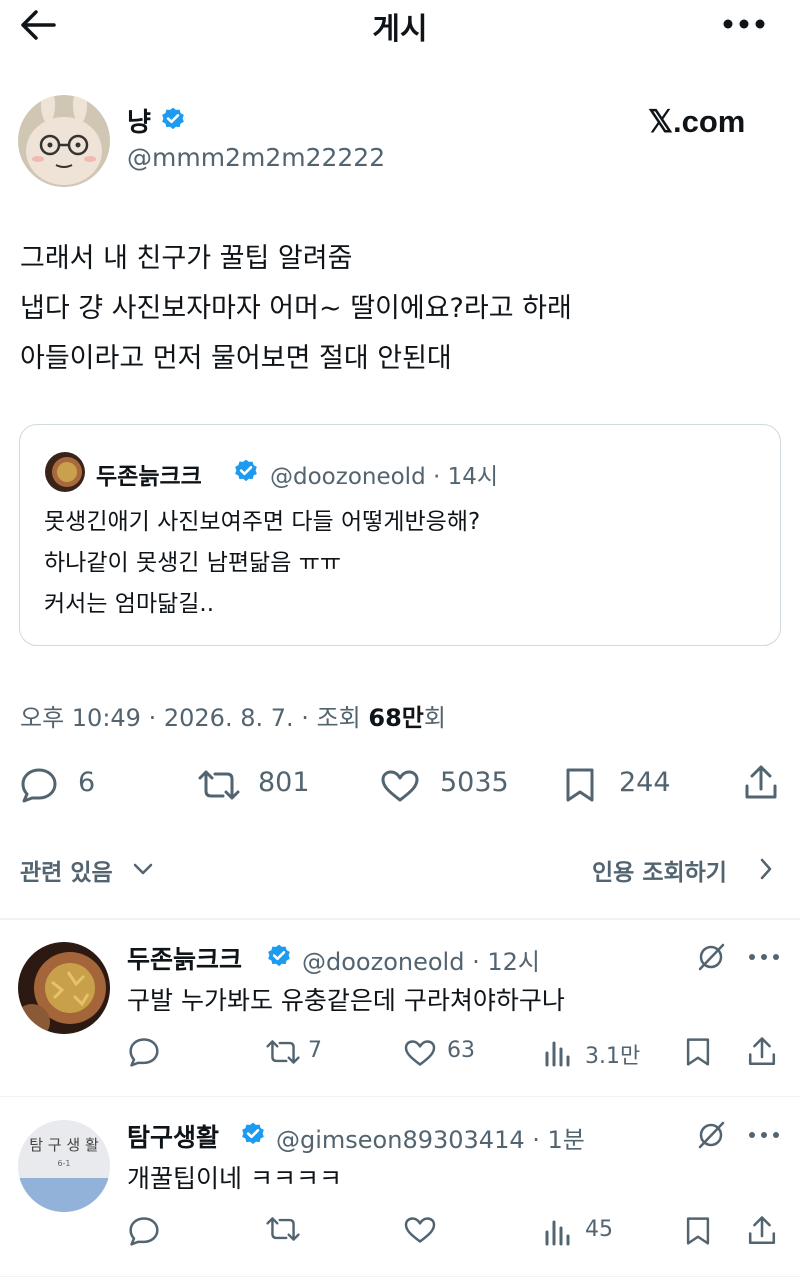 The image size is (800, 1287). Describe the element at coordinates (697, 121) in the screenshot. I see `x-watermark: 𝕏.com` at that location.